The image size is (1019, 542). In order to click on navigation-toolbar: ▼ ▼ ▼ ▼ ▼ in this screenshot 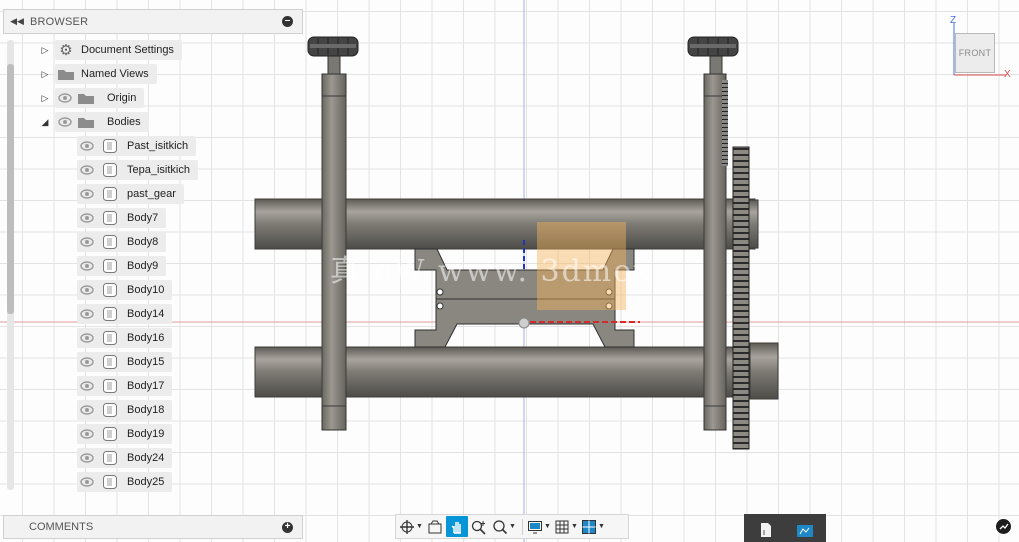, I will do `click(512, 526)`.